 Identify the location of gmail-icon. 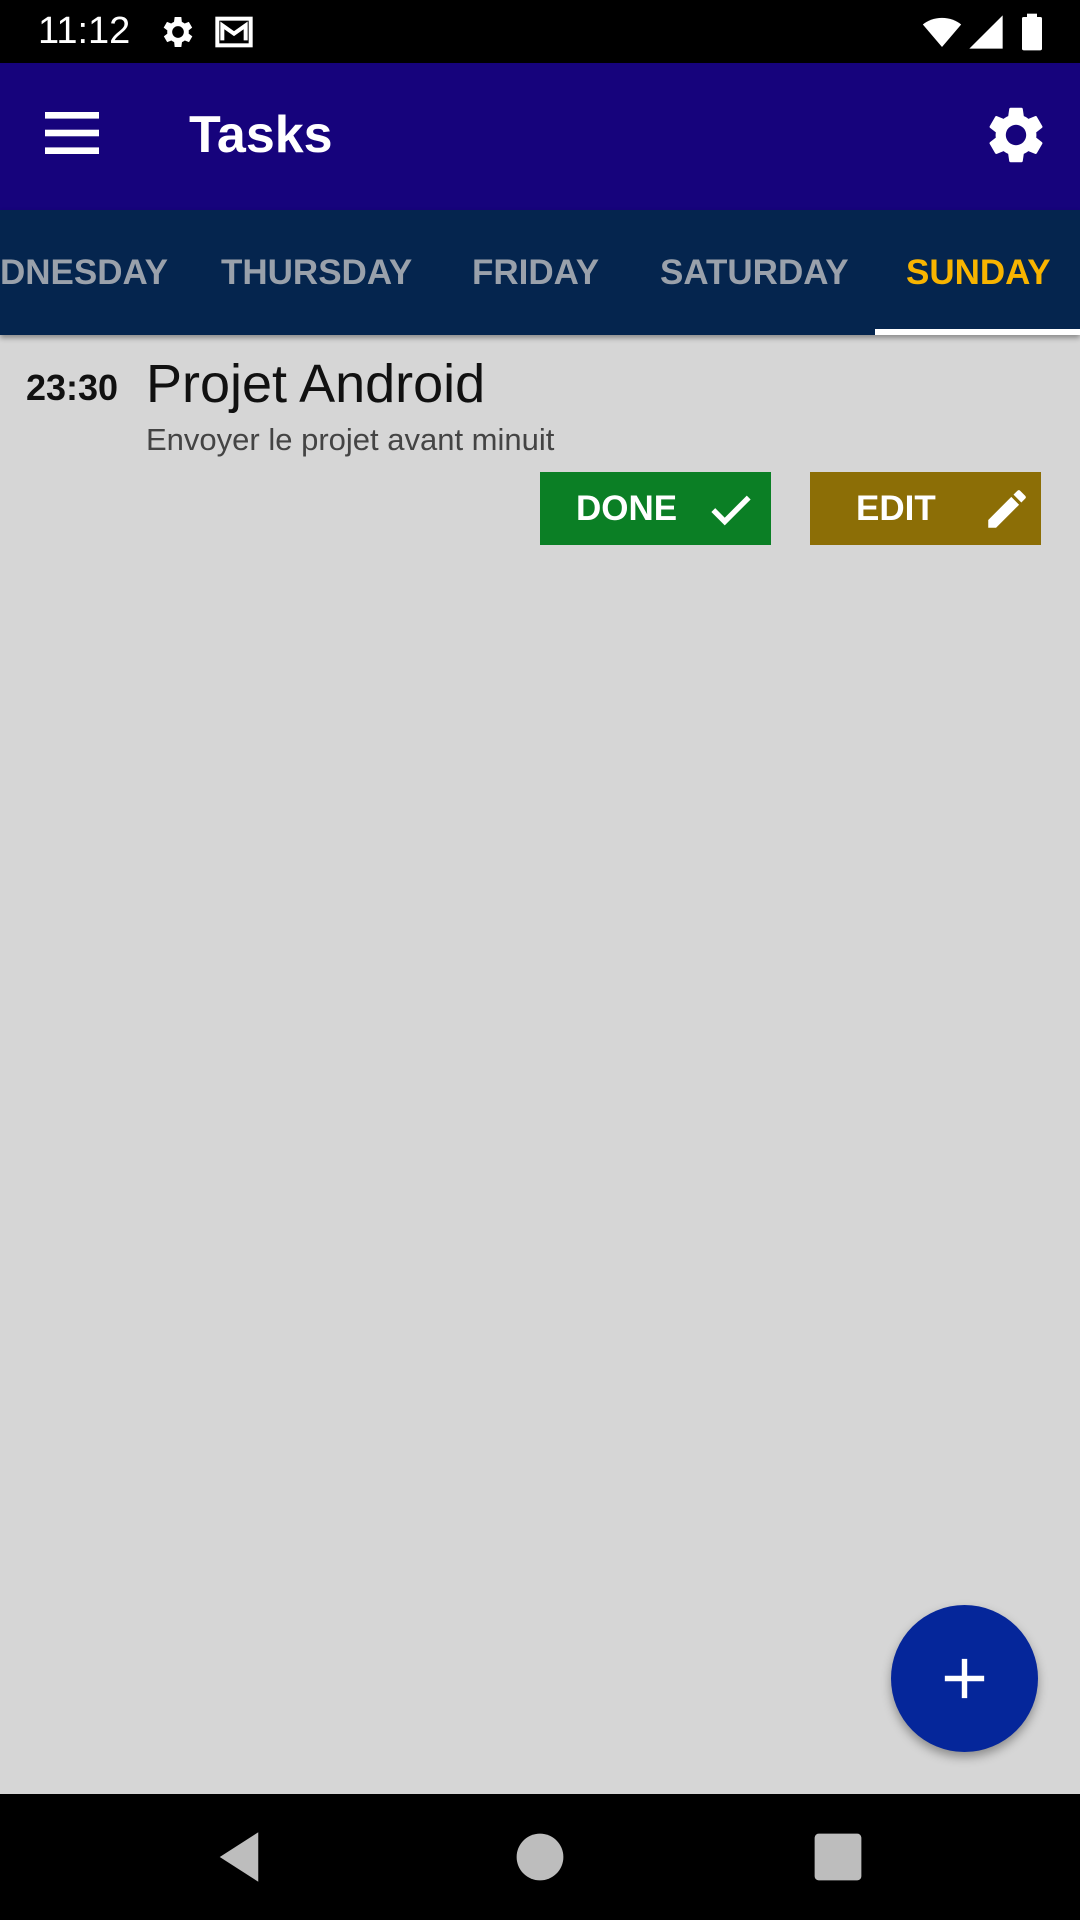
(234, 32).